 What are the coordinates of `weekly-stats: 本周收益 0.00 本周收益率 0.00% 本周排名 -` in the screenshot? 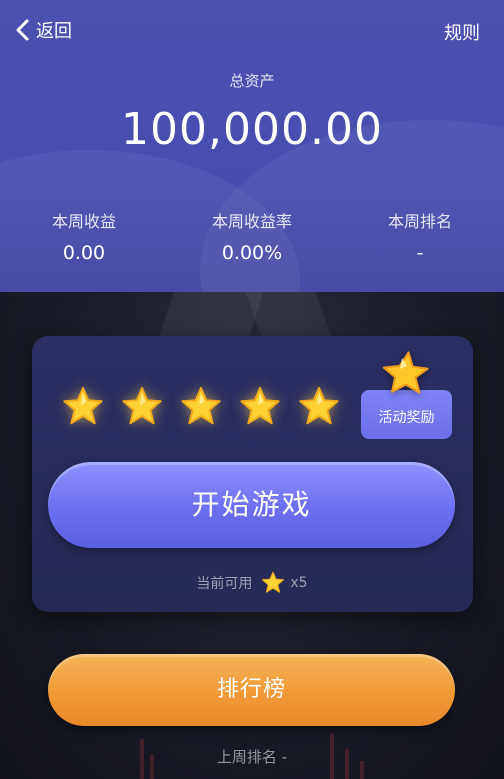 It's located at (252, 237).